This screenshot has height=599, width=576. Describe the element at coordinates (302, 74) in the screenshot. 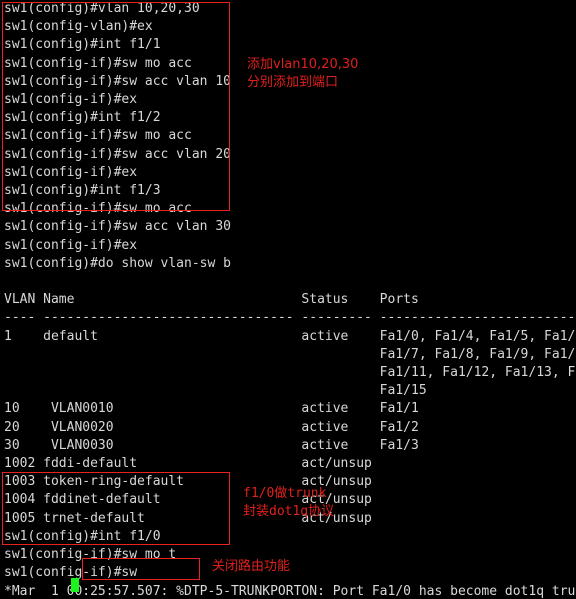

I see `annotation-vlan: 添加vlan10,20,30 分别添加到端口` at that location.